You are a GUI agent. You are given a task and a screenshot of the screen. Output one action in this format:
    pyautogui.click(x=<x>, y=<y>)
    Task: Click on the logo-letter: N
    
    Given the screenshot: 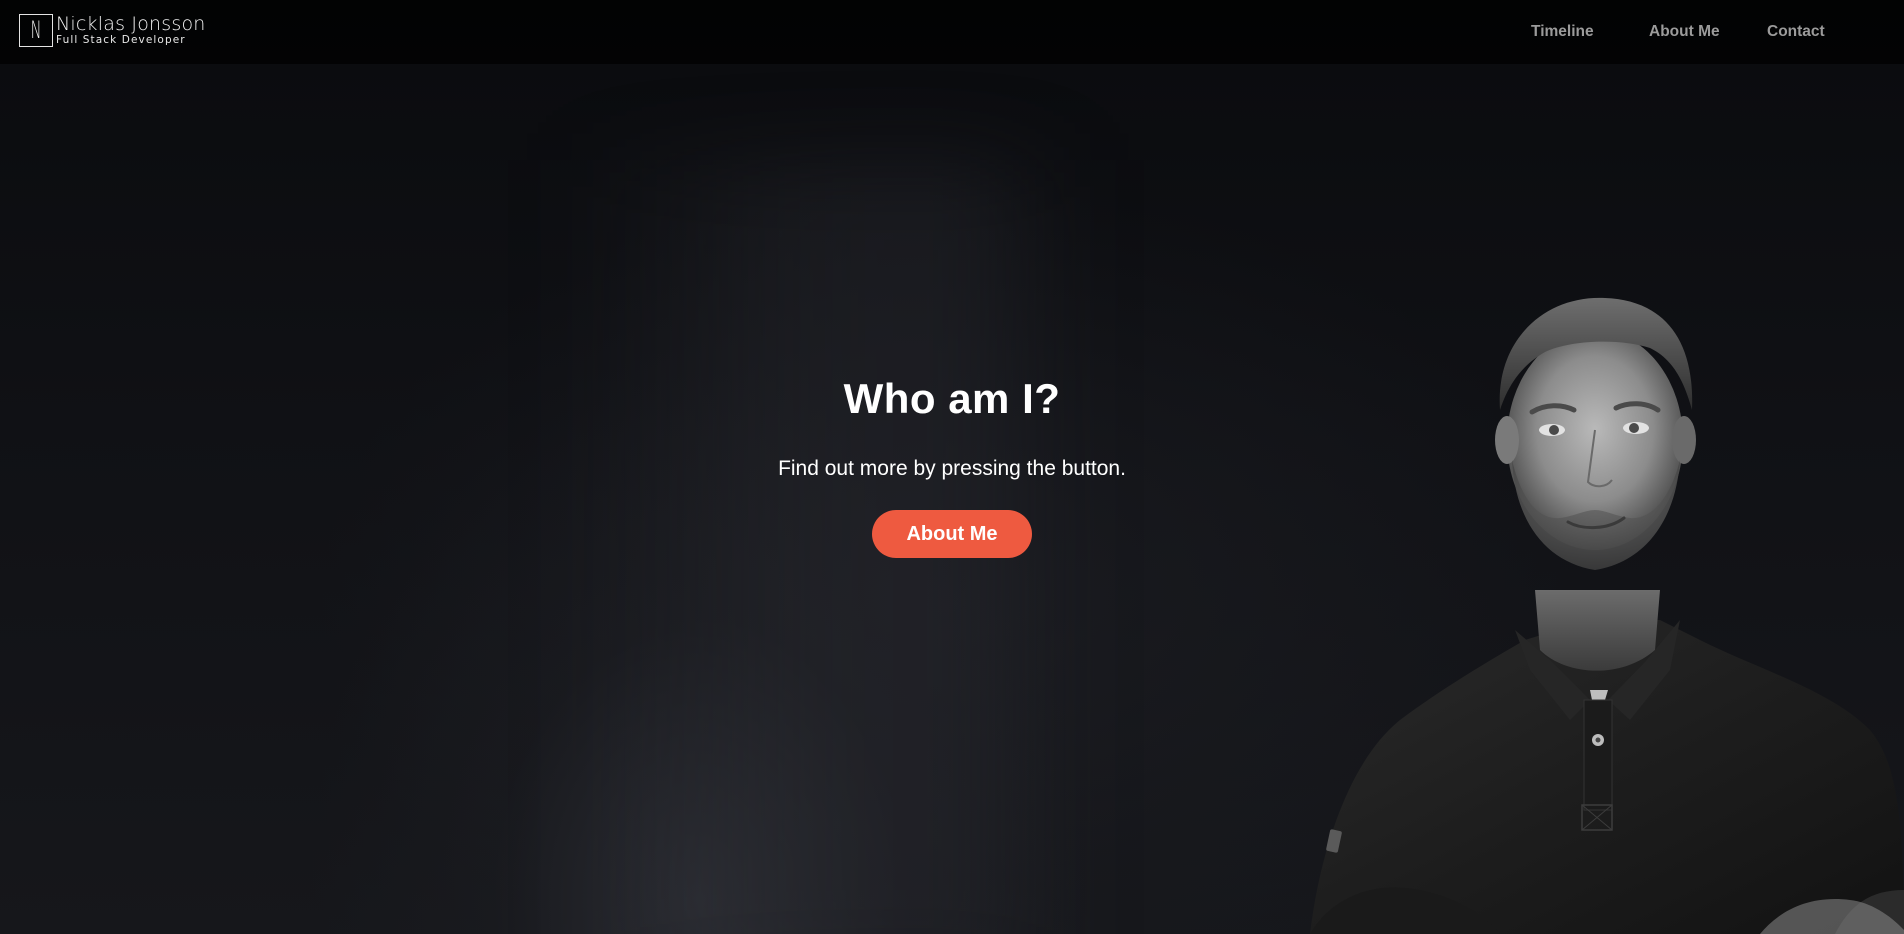 What is the action you would take?
    pyautogui.click(x=36, y=30)
    